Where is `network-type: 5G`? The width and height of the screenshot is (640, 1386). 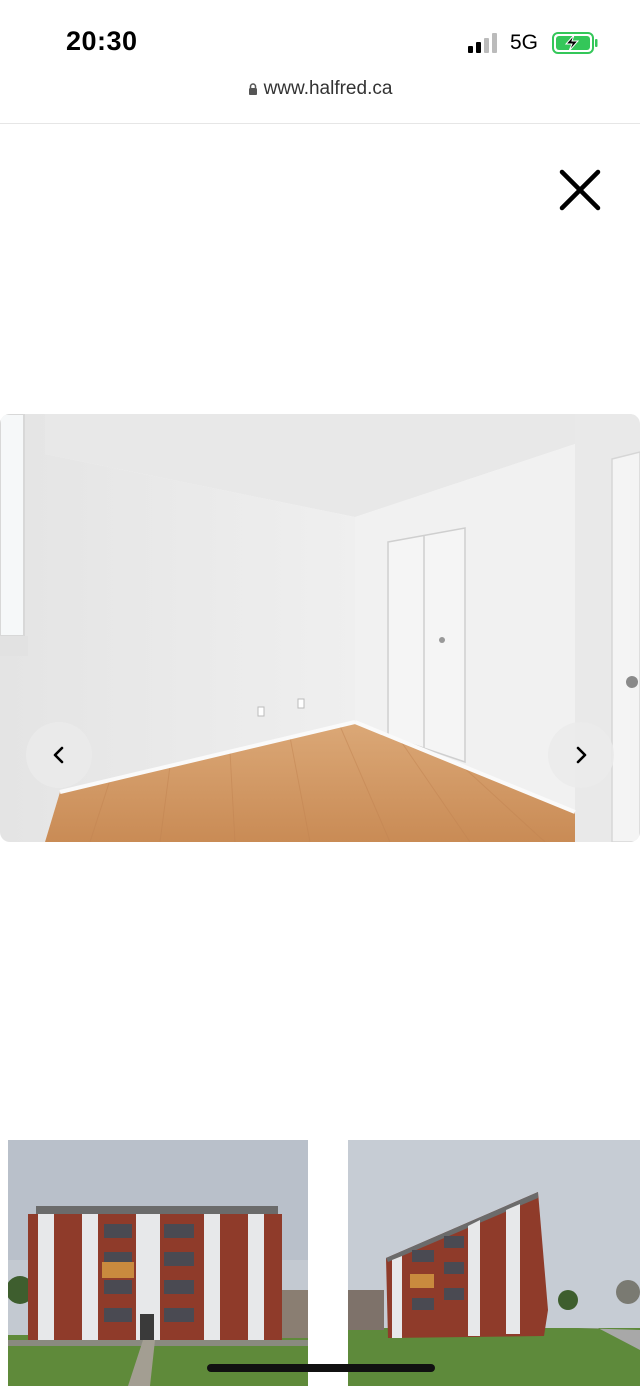 network-type: 5G is located at coordinates (524, 42).